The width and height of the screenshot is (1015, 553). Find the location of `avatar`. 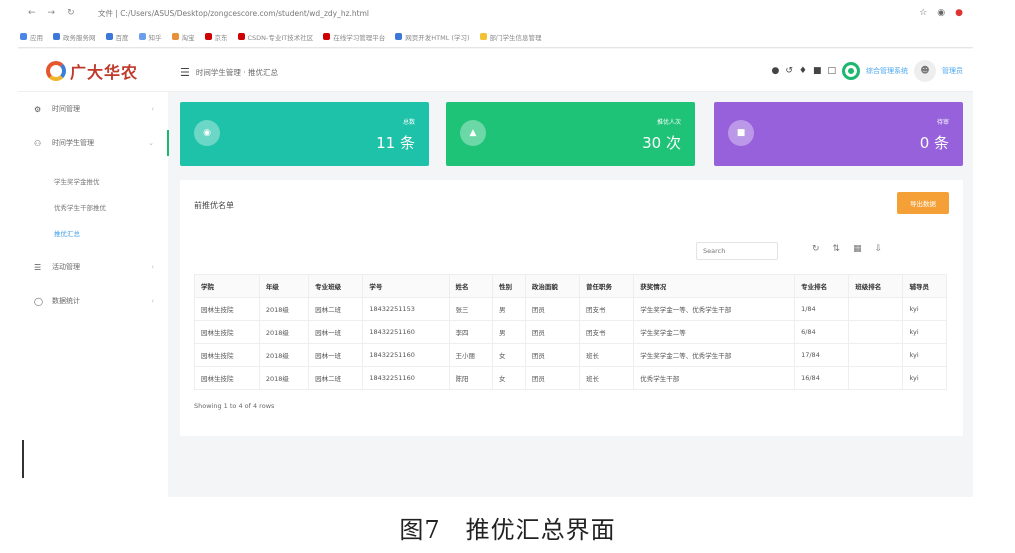

avatar is located at coordinates (851, 71).